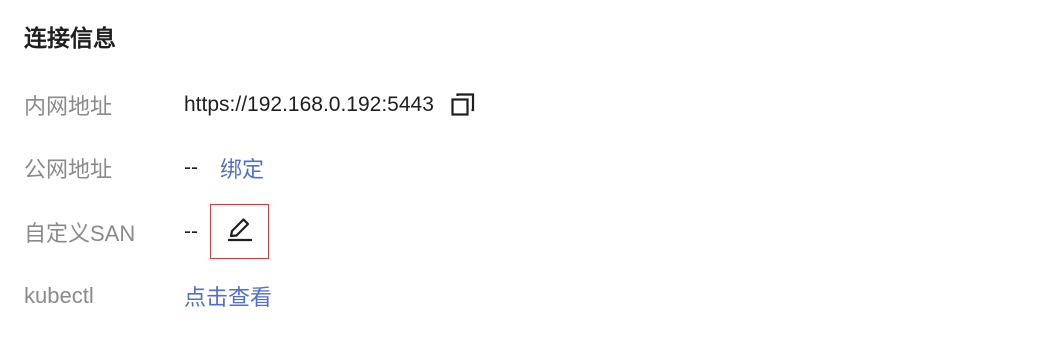 This screenshot has width=1061, height=342. Describe the element at coordinates (242, 168) in the screenshot. I see `bind-link: 绑定` at that location.